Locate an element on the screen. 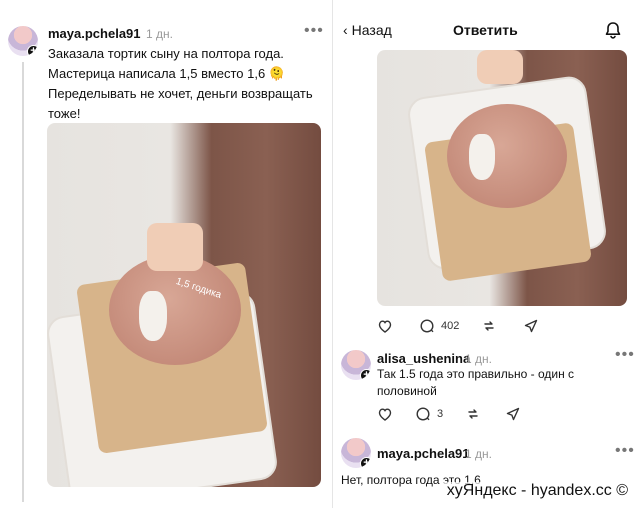 This screenshot has height=508, width=640. post-actions: 402 is located at coordinates (458, 326).